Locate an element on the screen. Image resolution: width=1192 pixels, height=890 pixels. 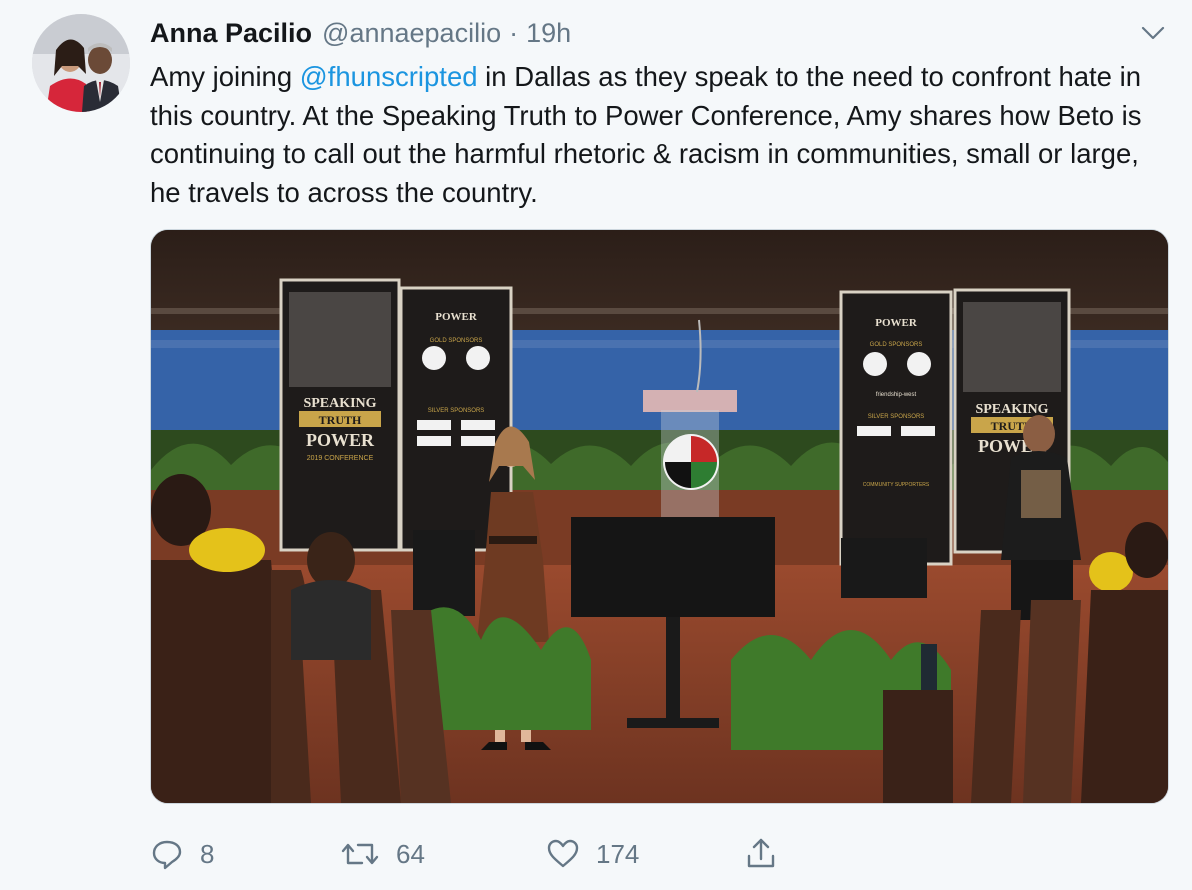
banner-text: 2019 CONFERENCE is located at coordinates (340, 458).